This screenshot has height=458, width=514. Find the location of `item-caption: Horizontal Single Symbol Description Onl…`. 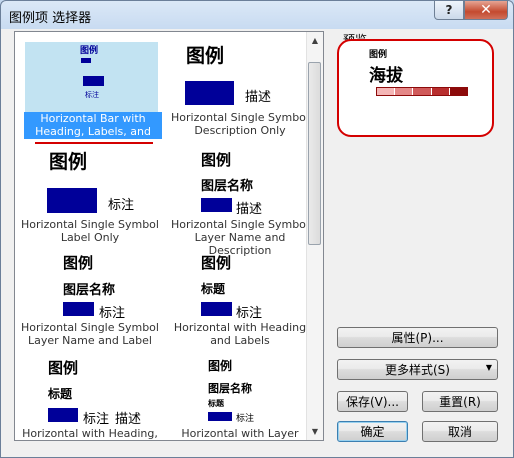

item-caption: Horizontal Single Symbol Description Onl… is located at coordinates (240, 124).